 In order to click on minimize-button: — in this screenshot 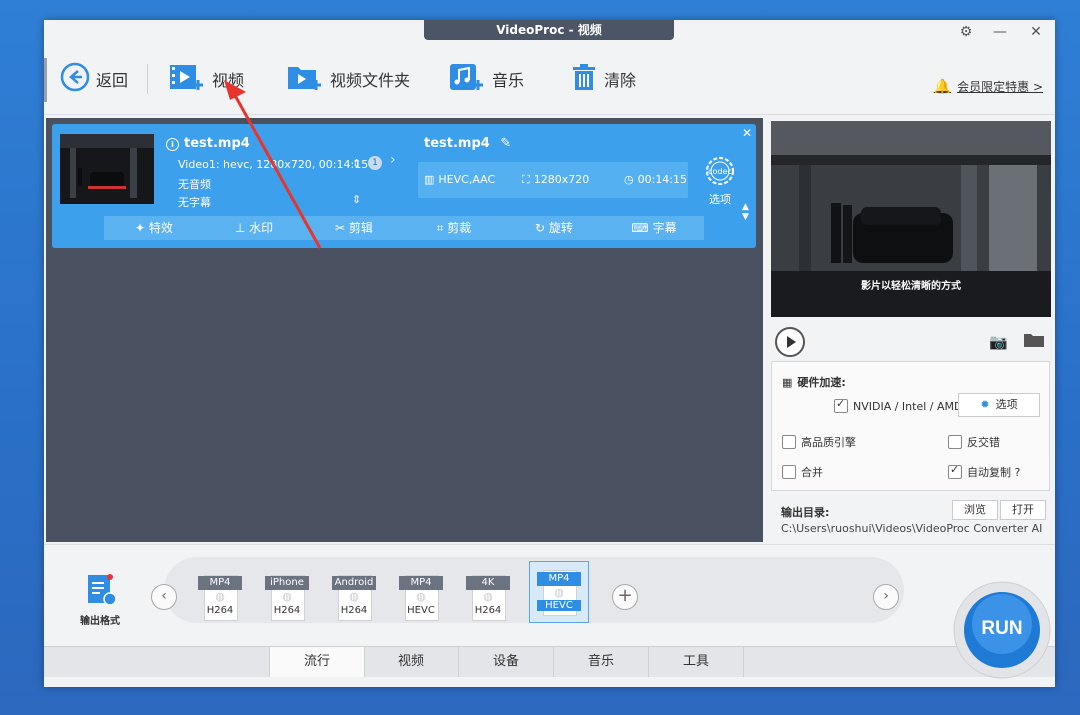, I will do `click(1000, 32)`.